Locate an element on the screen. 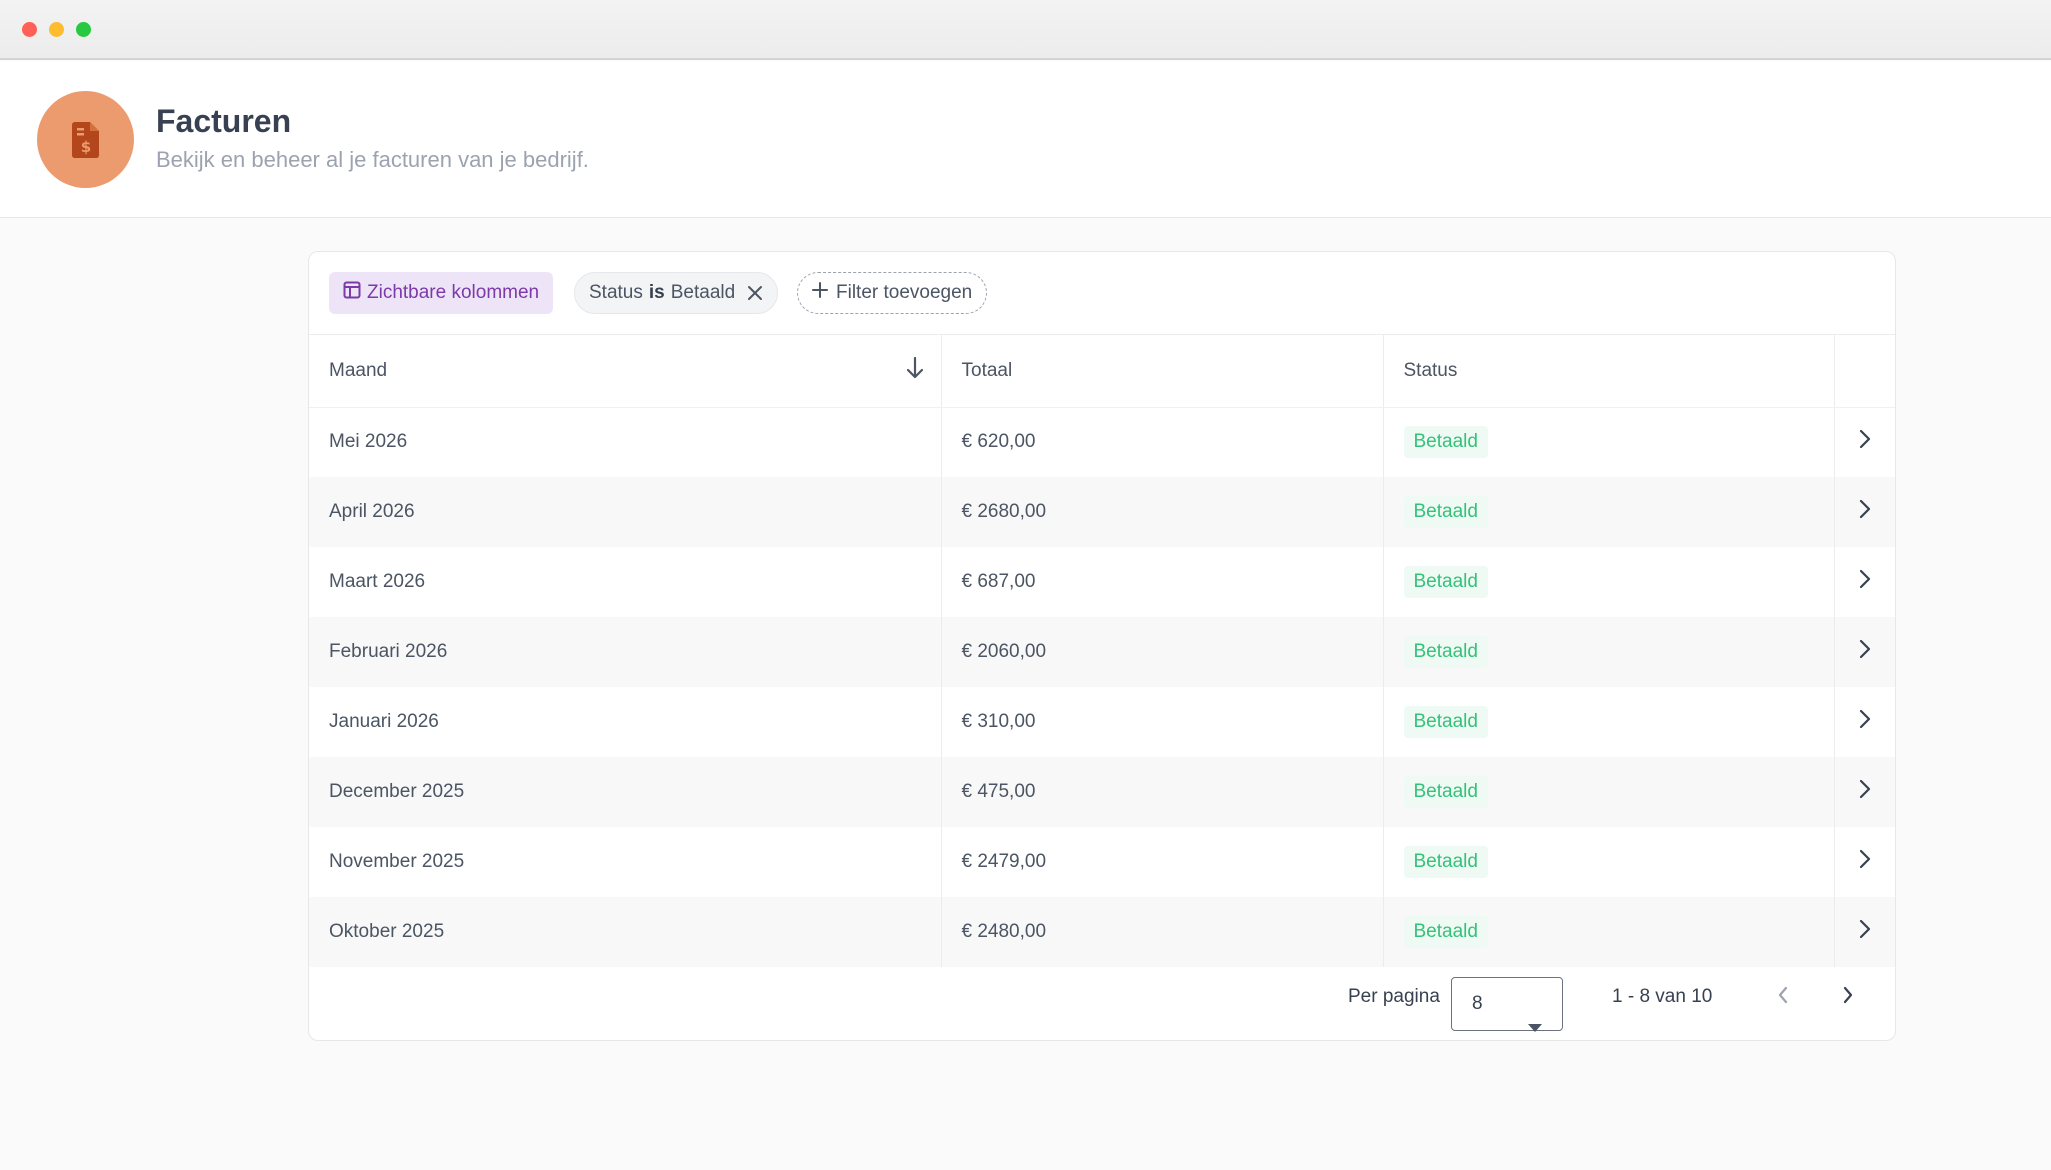  table-row: November 2025 € 2479,00 Betaald is located at coordinates (1102, 862).